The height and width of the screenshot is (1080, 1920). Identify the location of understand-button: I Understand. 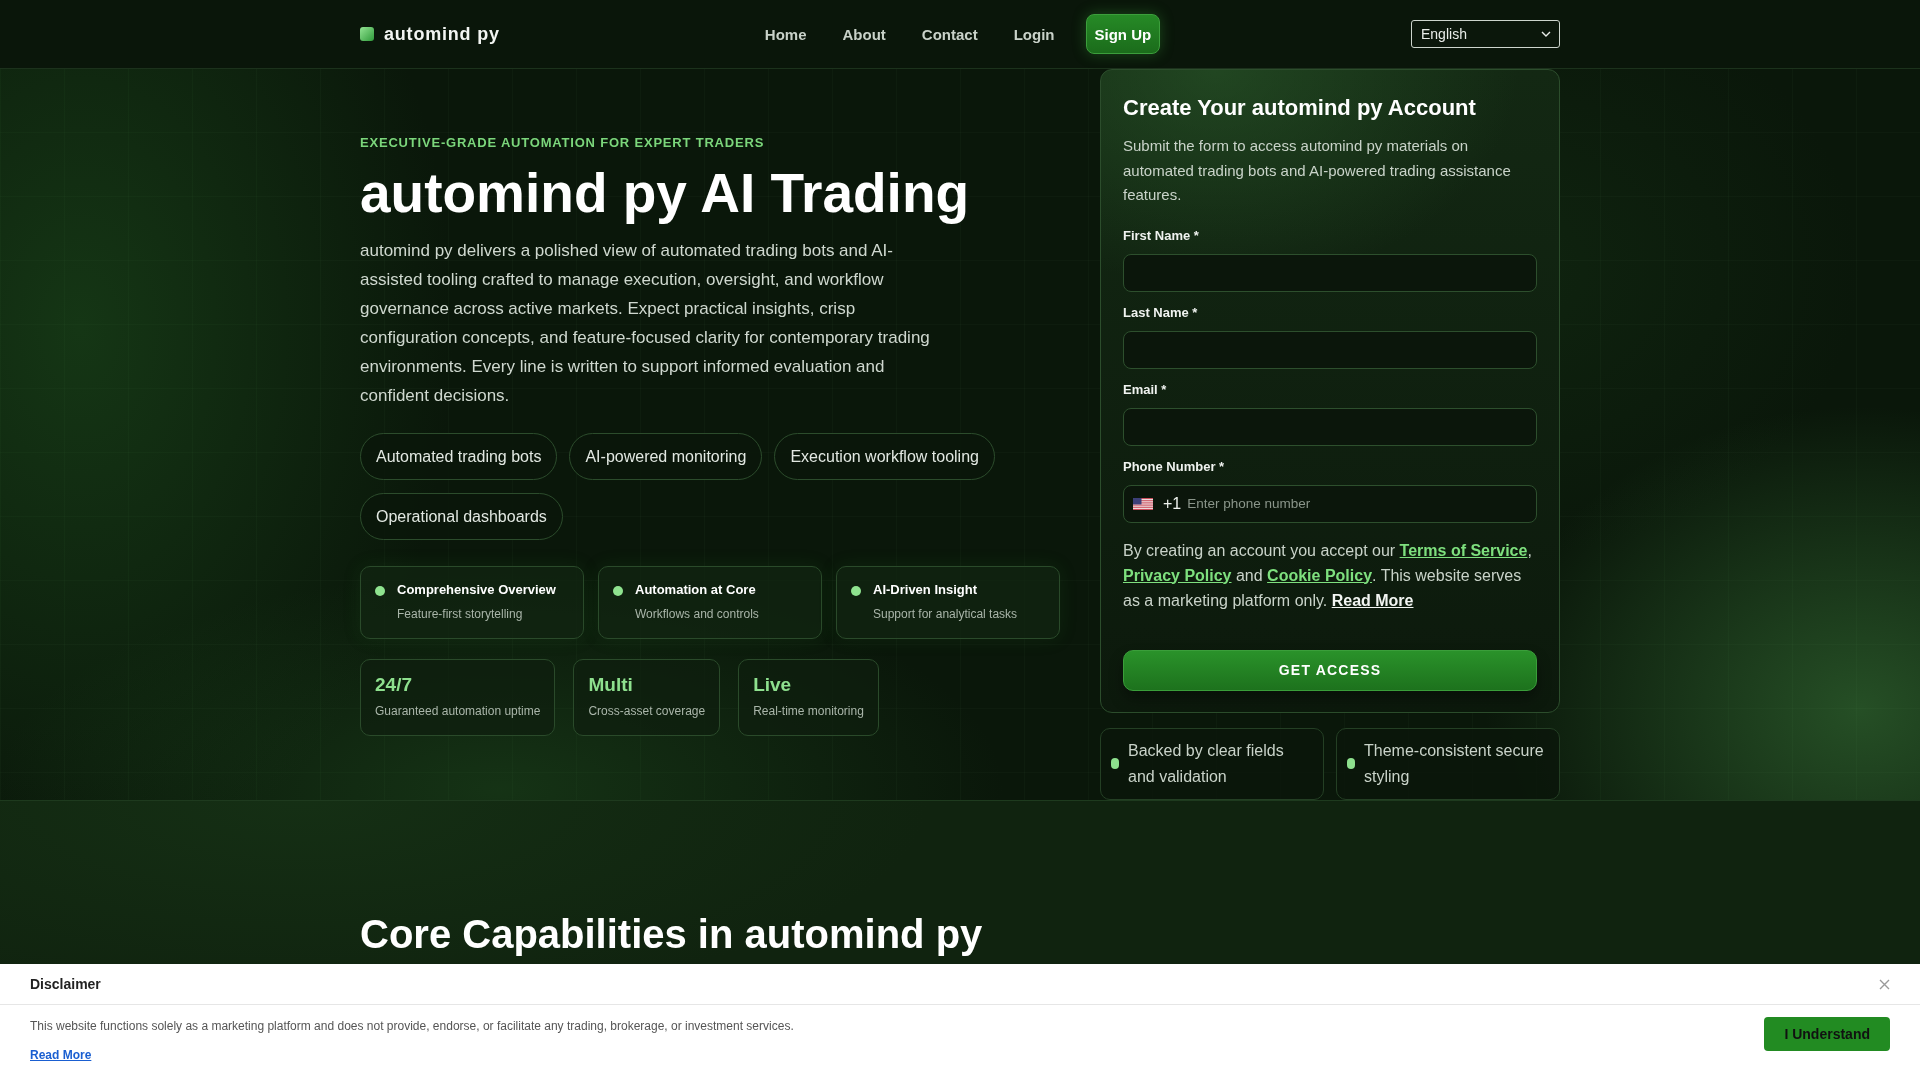
(1827, 1034).